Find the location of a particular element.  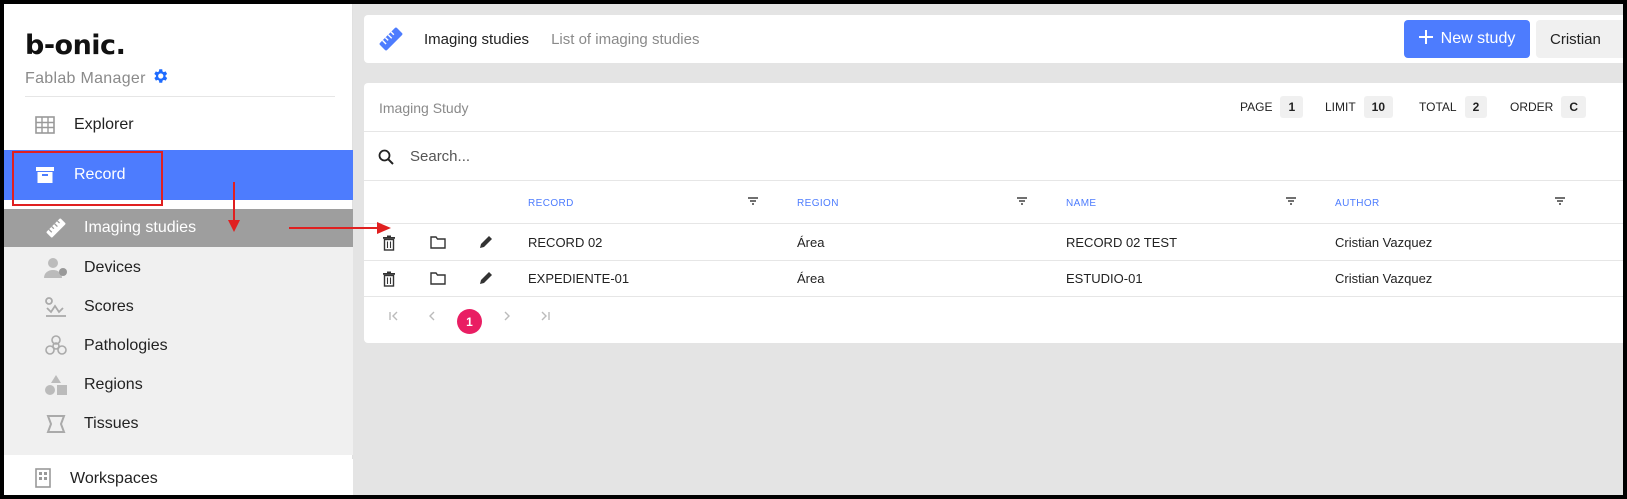

submenu-item-scores: Scores is located at coordinates (178, 307).